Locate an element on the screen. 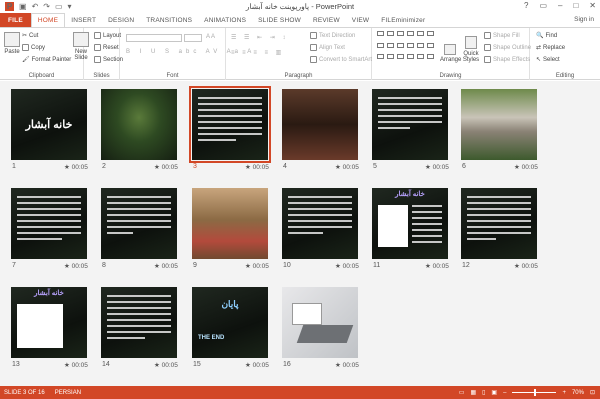  fit-to-window-icon: ⊡ is located at coordinates (592, 392).